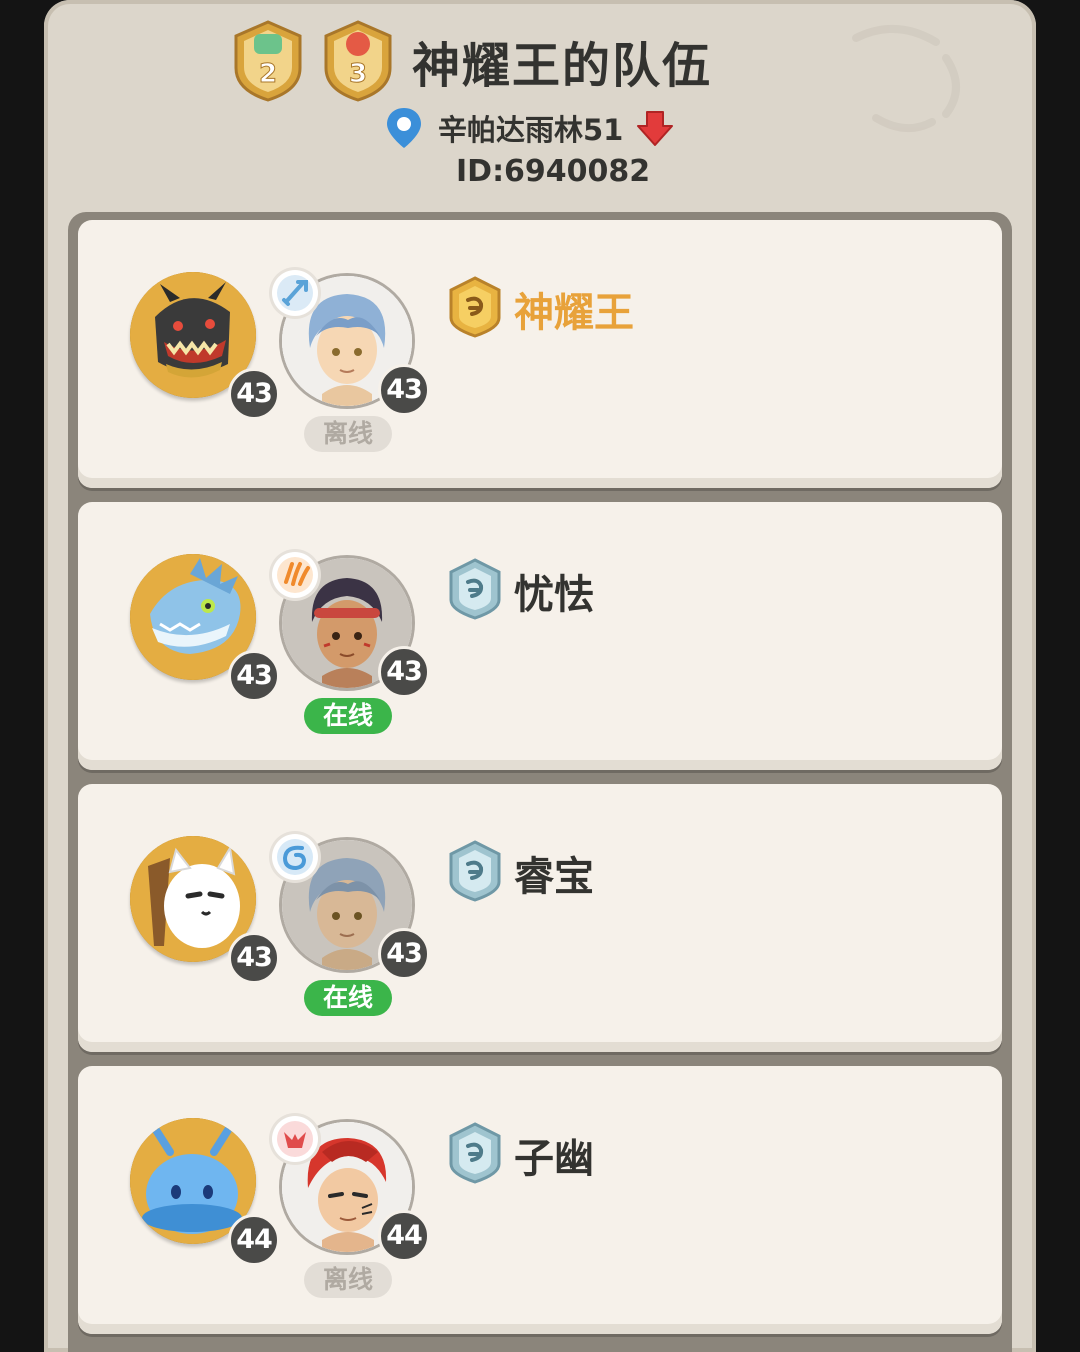 The image size is (1080, 1352). Describe the element at coordinates (268, 74) in the screenshot. I see `svg-text: 2` at that location.